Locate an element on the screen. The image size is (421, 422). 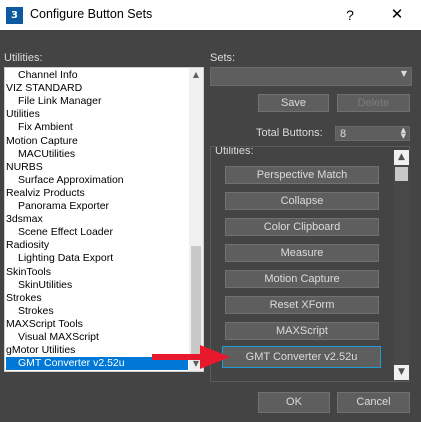
buttons-panel-scrollbar: ▲ ▼ is located at coordinates (401, 265).